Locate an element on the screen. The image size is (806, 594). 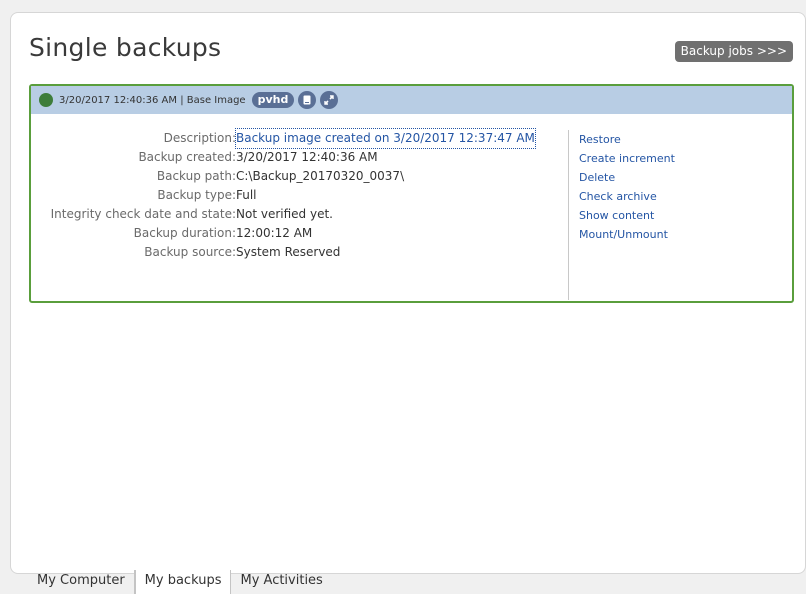
detail-value: Full is located at coordinates (246, 195).